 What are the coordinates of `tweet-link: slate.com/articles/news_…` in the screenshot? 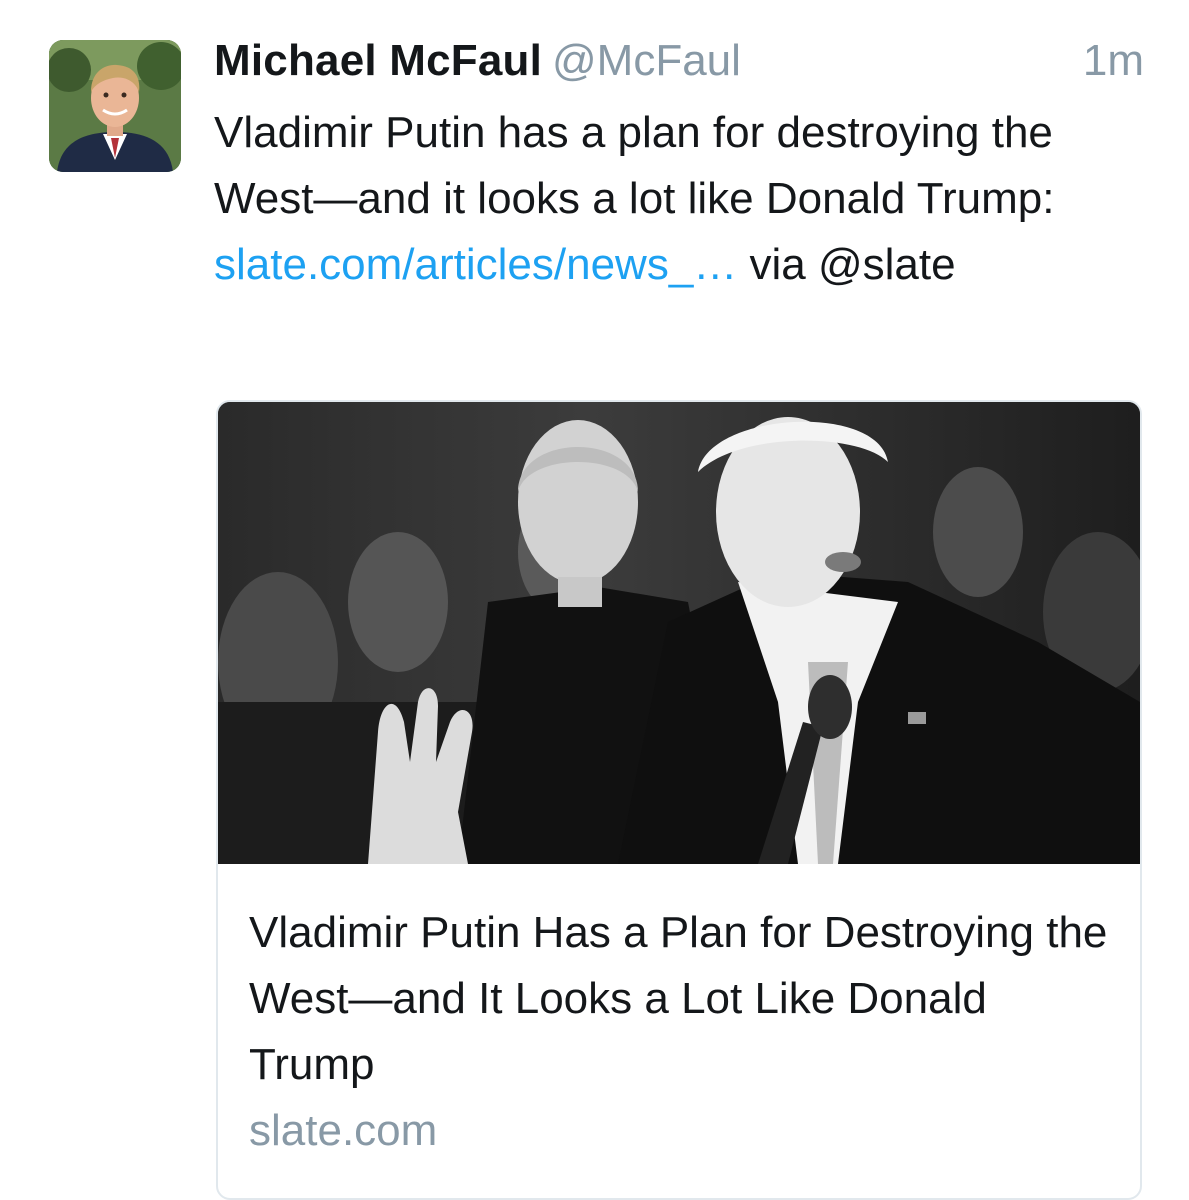 It's located at (475, 264).